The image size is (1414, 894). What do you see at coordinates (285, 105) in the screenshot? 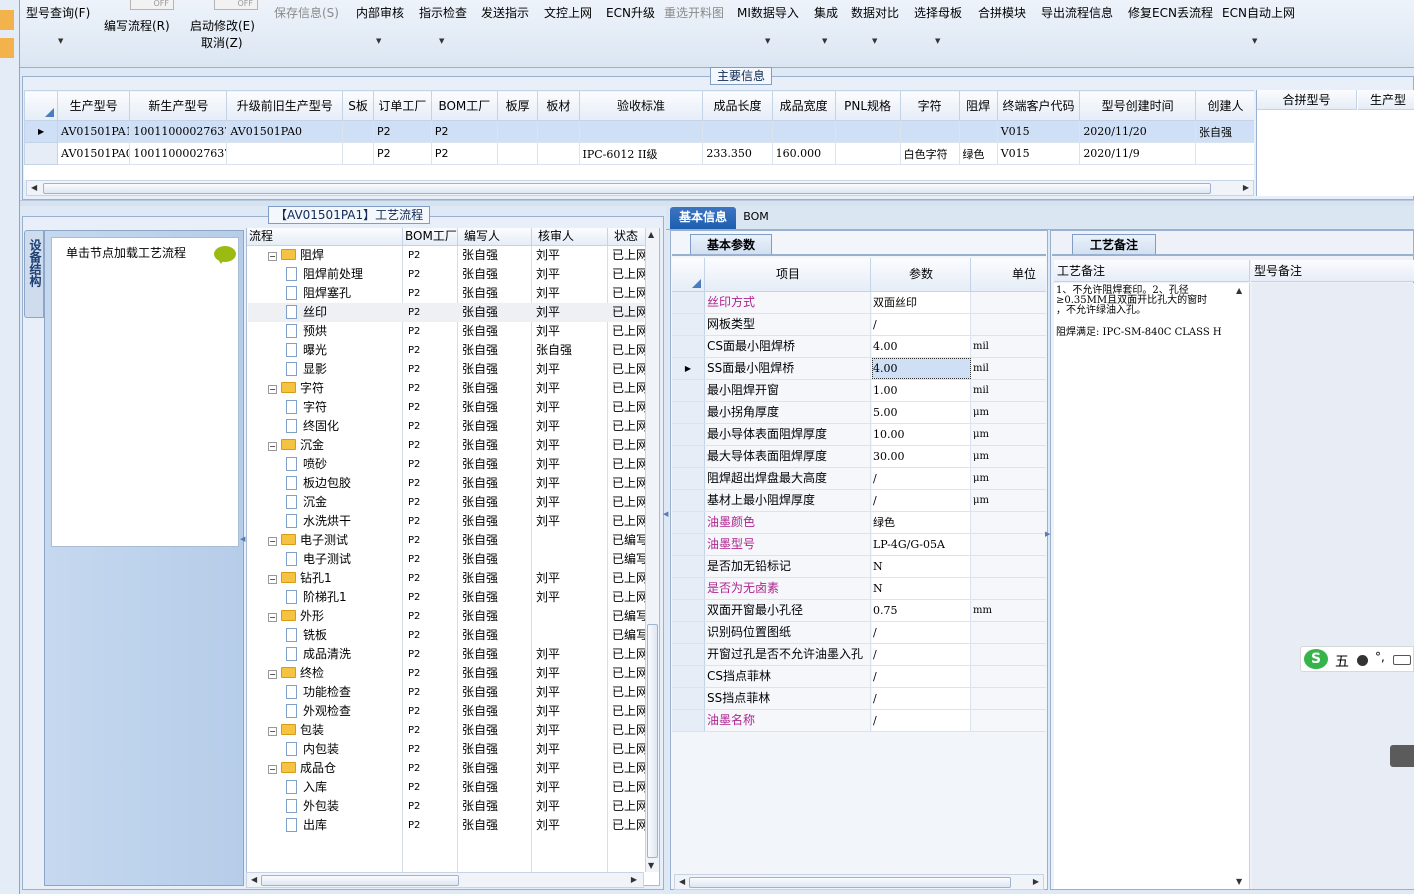
I see `column-header: 升级前旧生产型号` at bounding box center [285, 105].